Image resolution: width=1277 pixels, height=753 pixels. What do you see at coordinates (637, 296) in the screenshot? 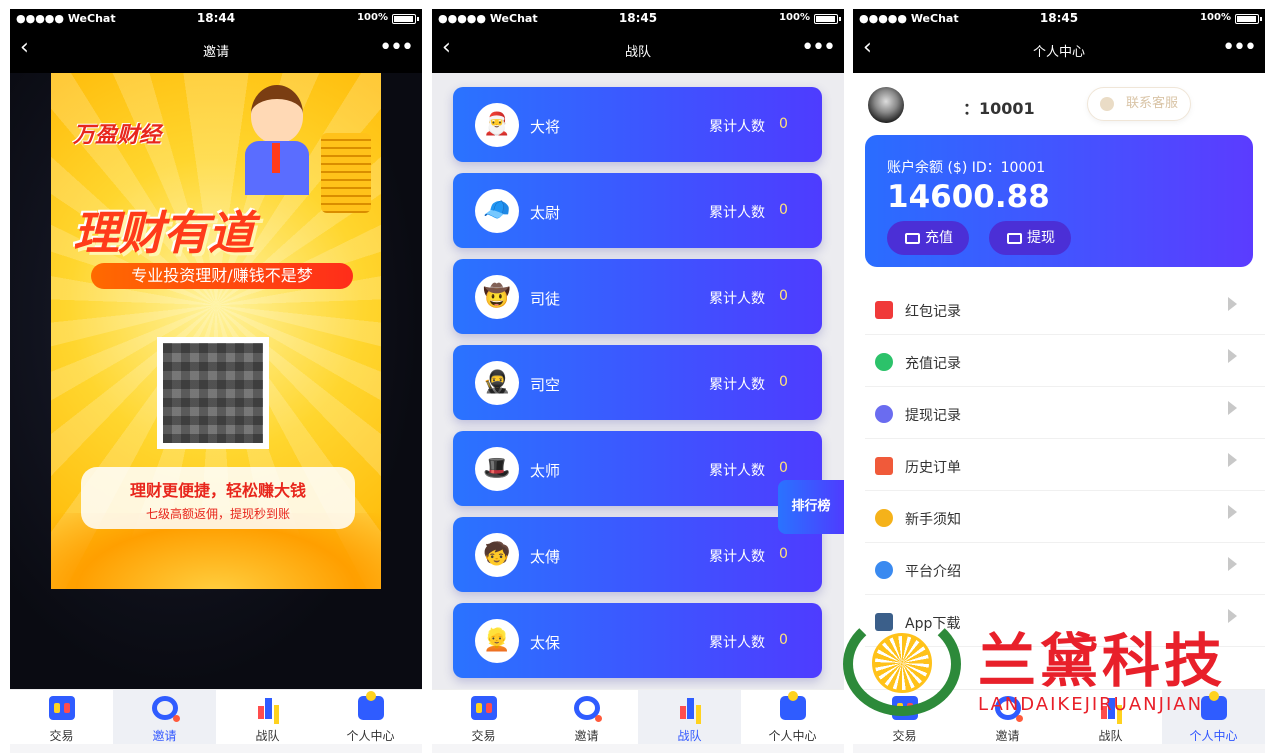
I see `team-rank-card: 🤠 司徒 累计人数 0` at bounding box center [637, 296].